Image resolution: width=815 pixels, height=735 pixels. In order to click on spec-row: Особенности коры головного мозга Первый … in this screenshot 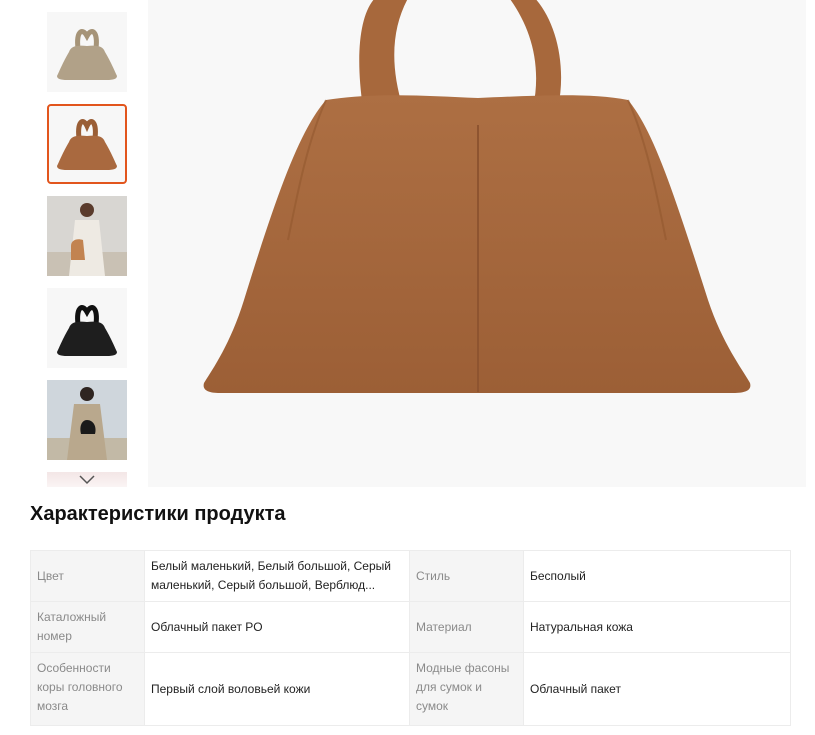, I will do `click(410, 689)`.